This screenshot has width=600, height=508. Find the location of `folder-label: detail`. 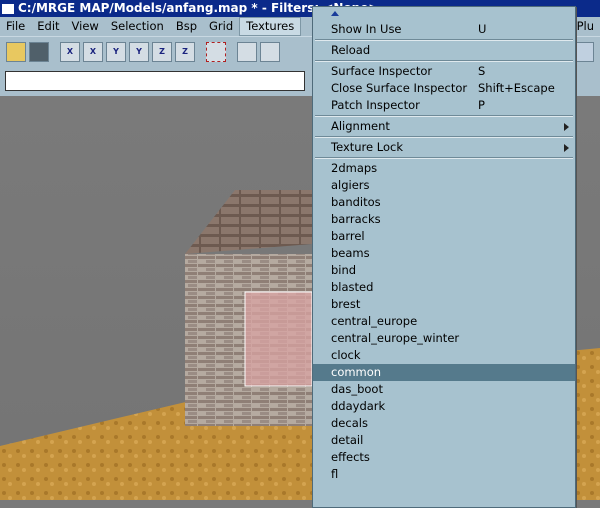

folder-label: detail is located at coordinates (347, 440).